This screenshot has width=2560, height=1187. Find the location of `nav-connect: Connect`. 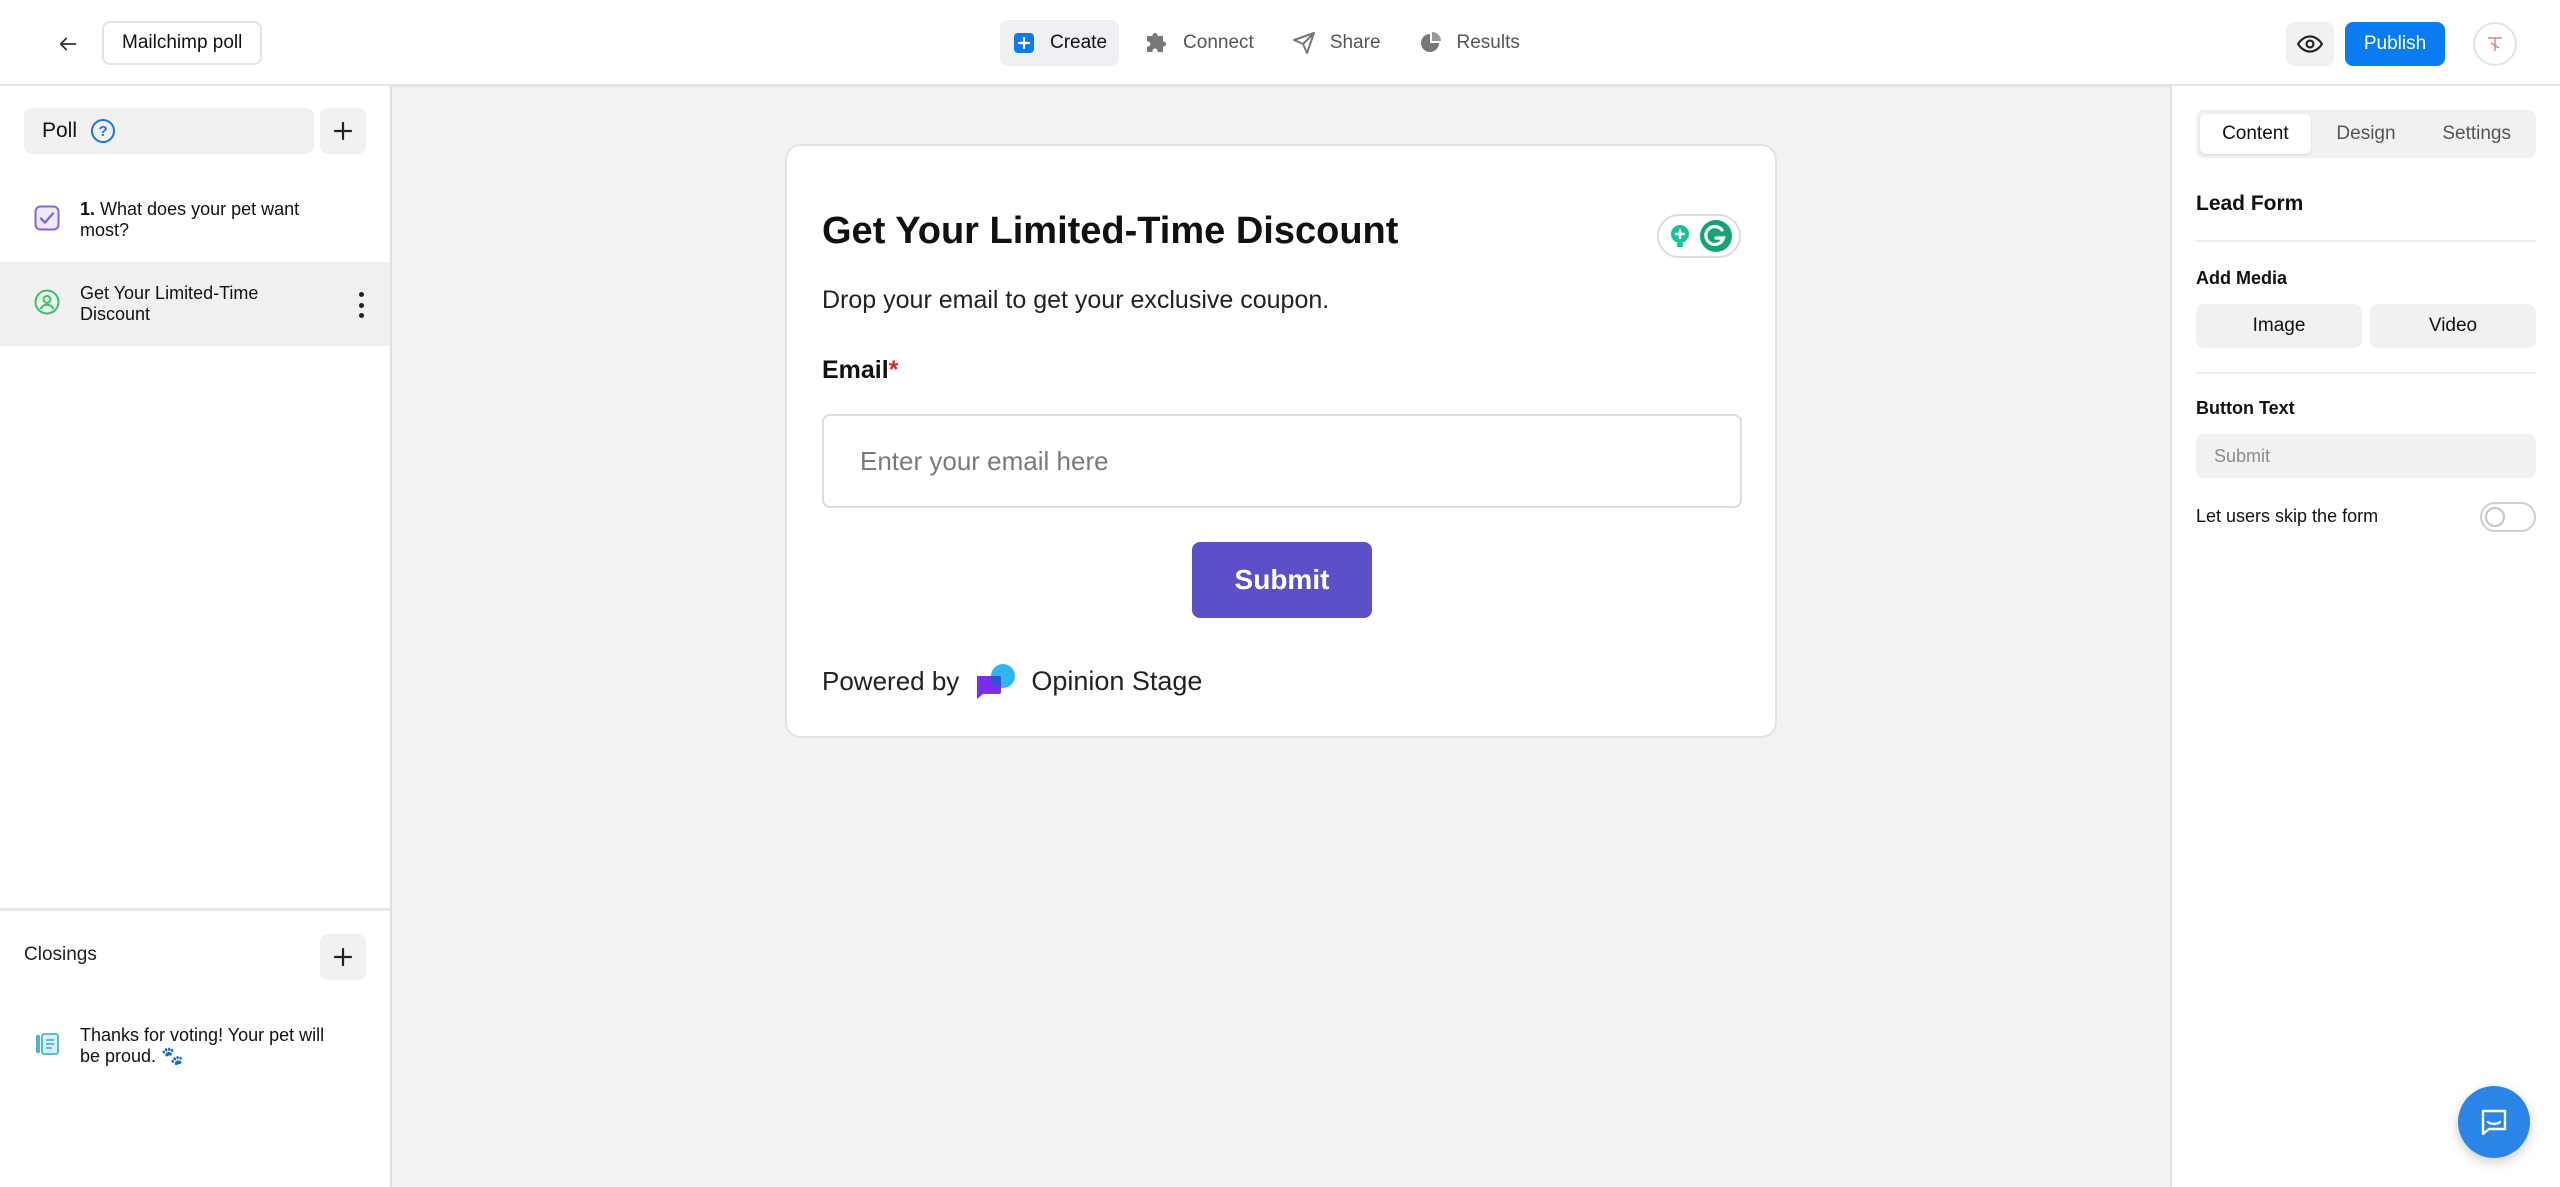

nav-connect: Connect is located at coordinates (1199, 43).